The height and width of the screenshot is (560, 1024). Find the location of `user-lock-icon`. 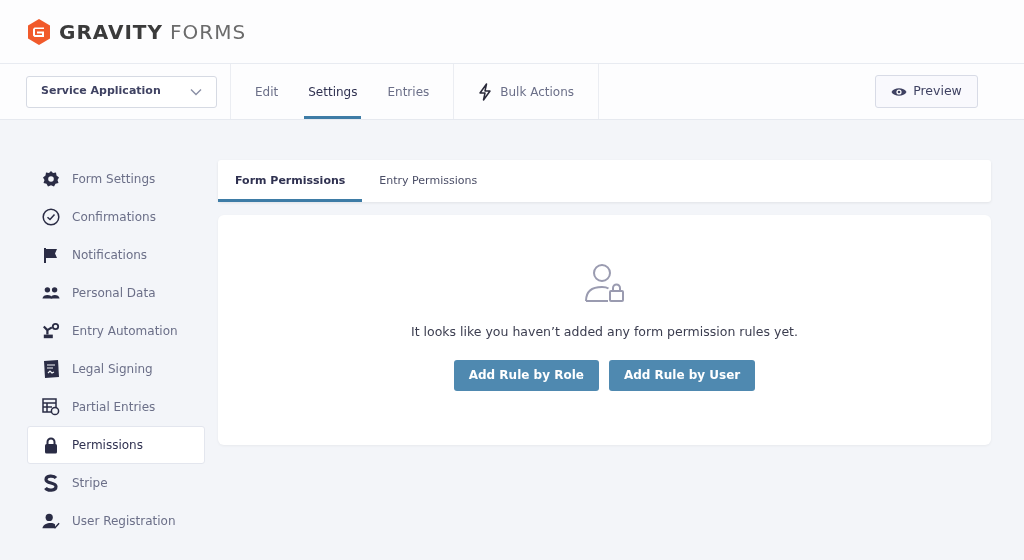

user-lock-icon is located at coordinates (604, 283).